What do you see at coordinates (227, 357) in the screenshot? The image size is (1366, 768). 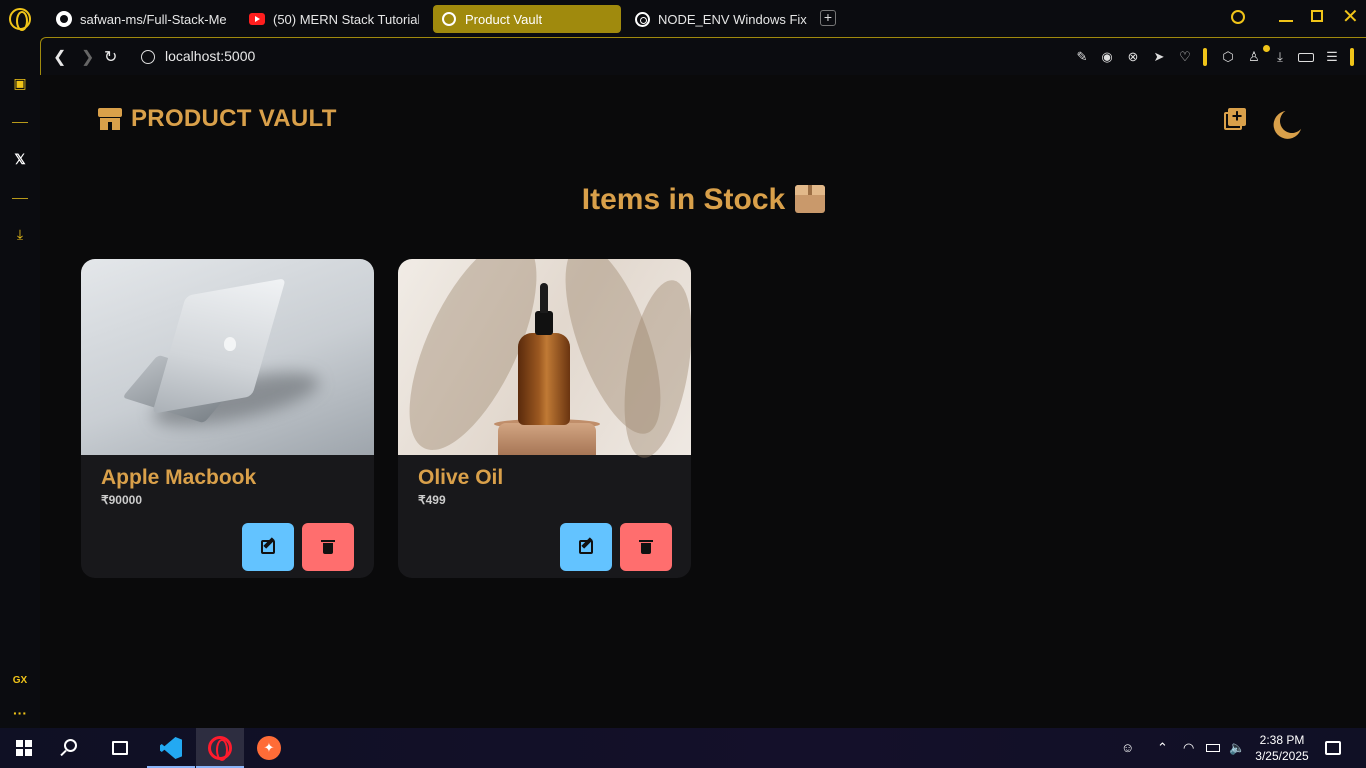 I see `product-image-laptop` at bounding box center [227, 357].